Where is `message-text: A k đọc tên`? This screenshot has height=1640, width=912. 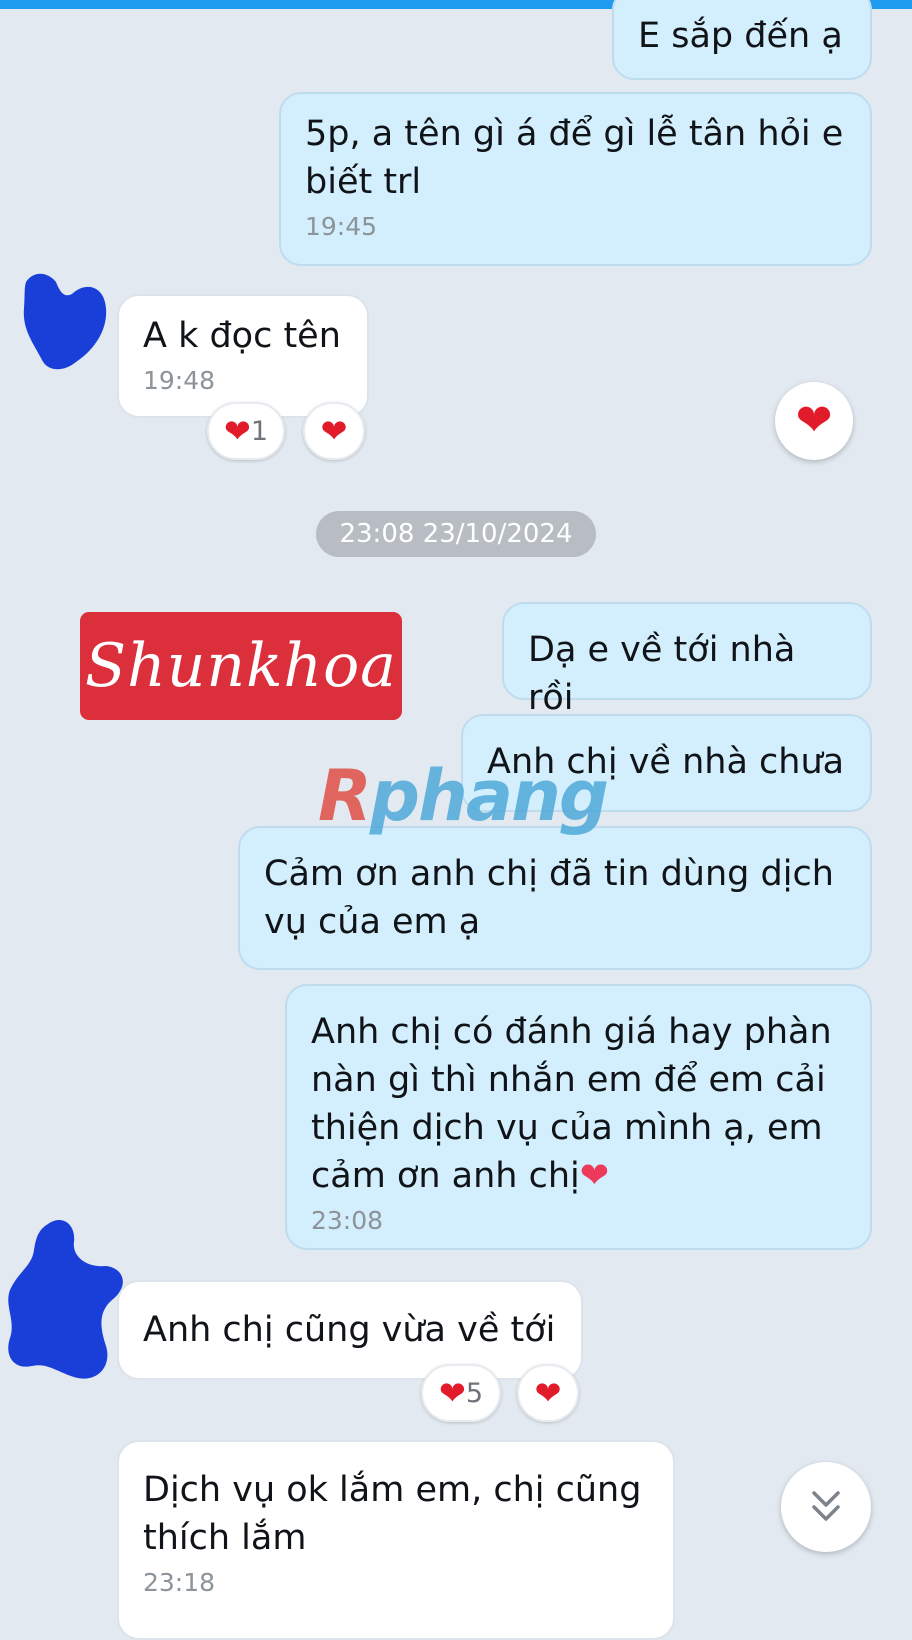
message-text: A k đọc tên is located at coordinates (242, 336).